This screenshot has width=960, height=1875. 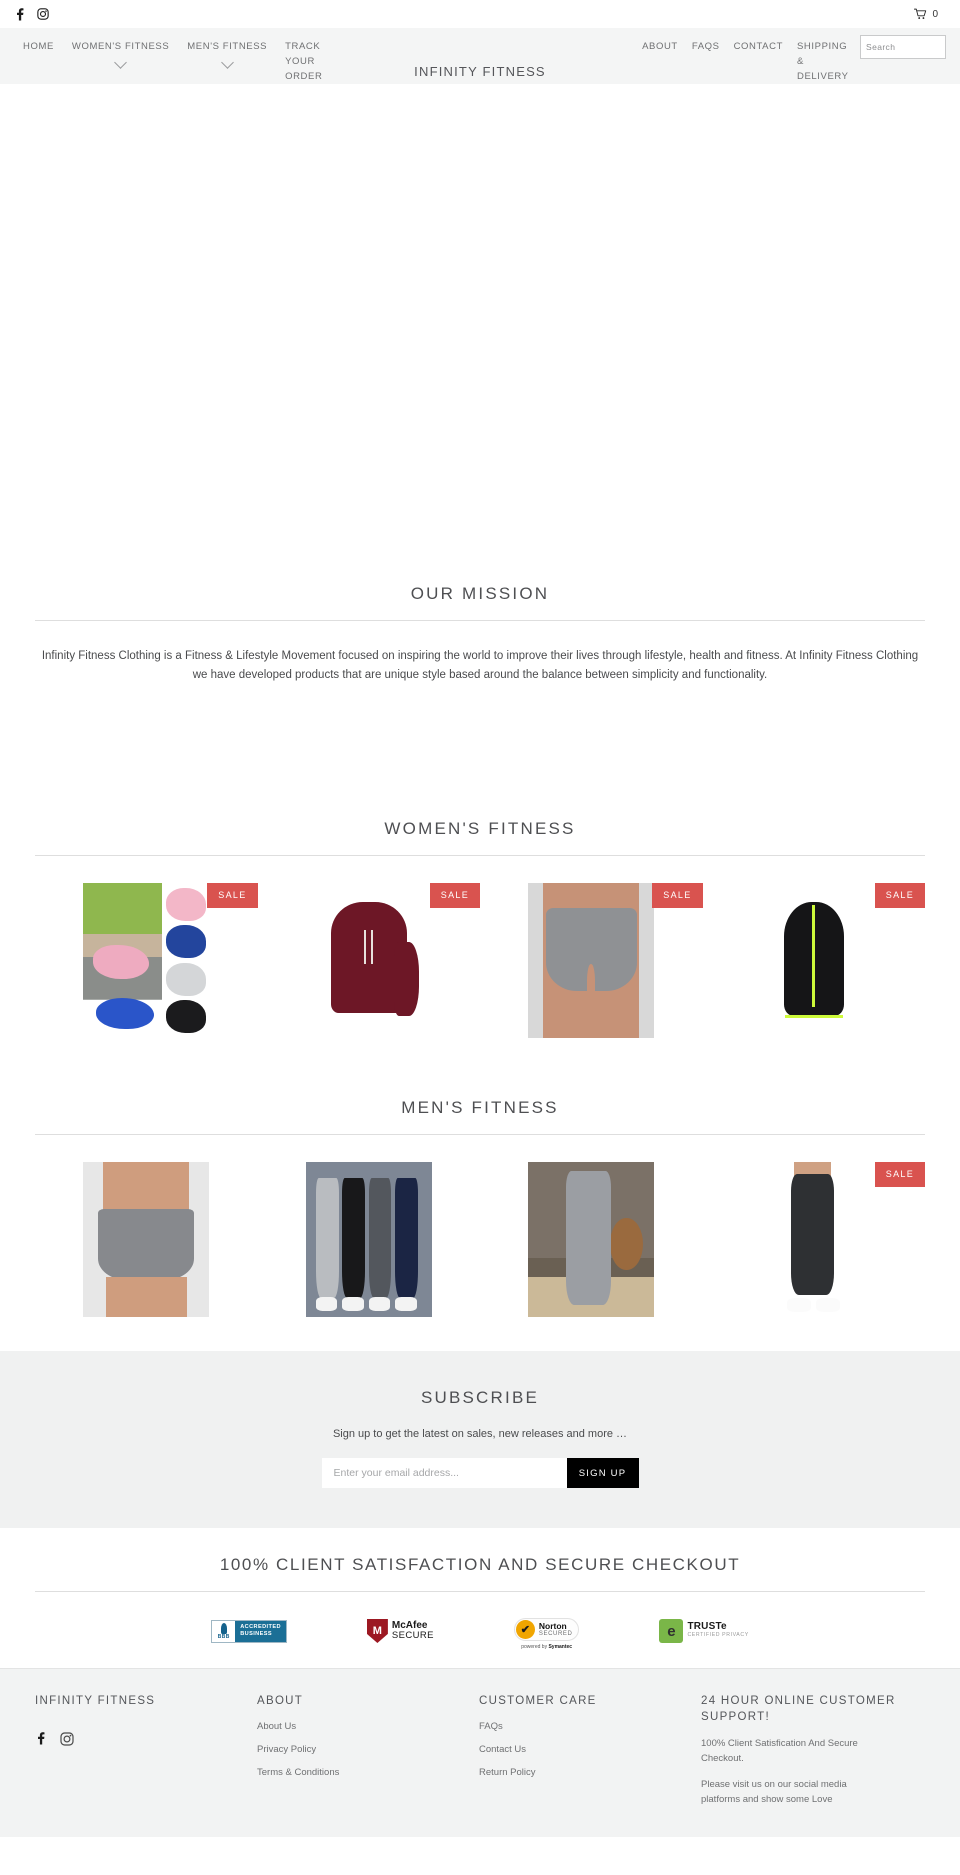 I want to click on product-photo-hoodie, so click(x=368, y=960).